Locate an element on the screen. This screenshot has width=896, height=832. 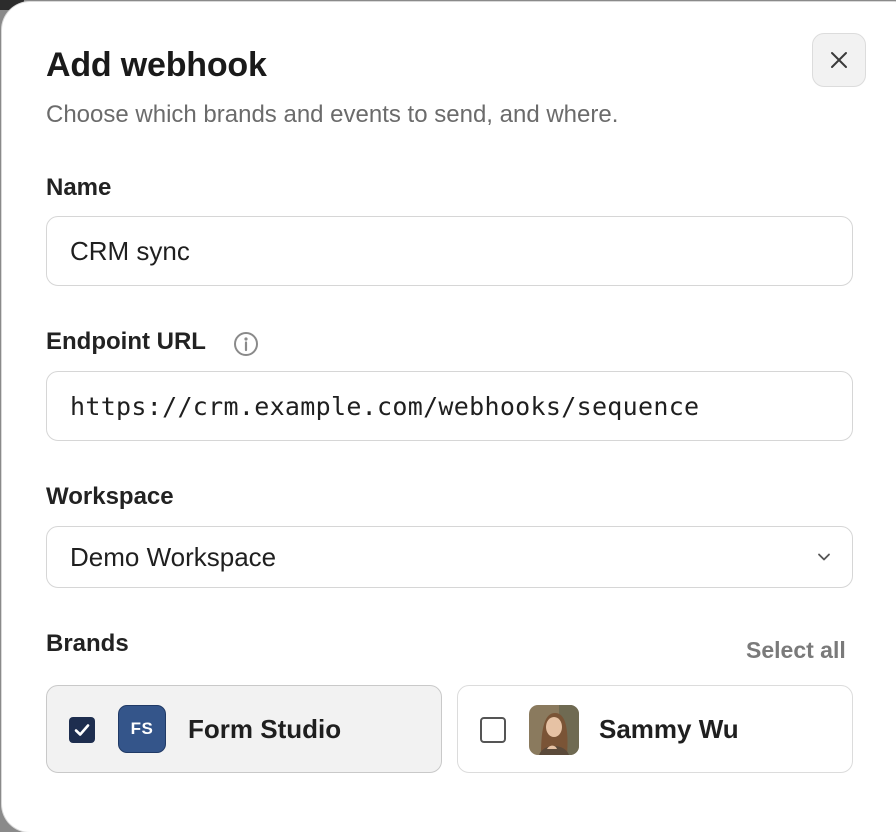
close-icon is located at coordinates (839, 60).